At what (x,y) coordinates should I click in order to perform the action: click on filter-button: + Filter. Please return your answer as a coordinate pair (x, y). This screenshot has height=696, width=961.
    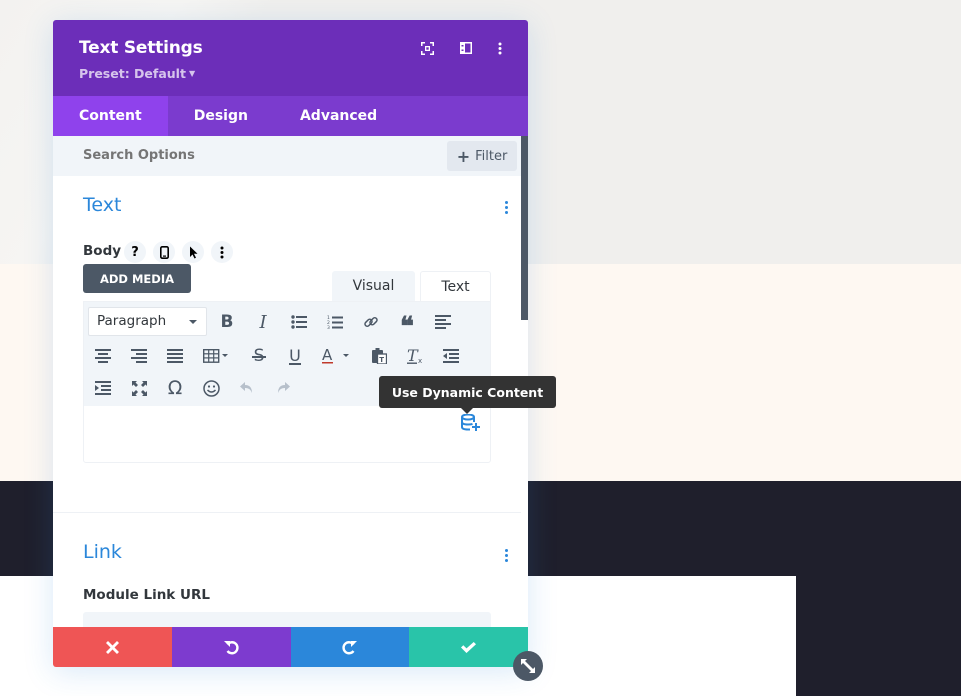
    Looking at the image, I should click on (482, 156).